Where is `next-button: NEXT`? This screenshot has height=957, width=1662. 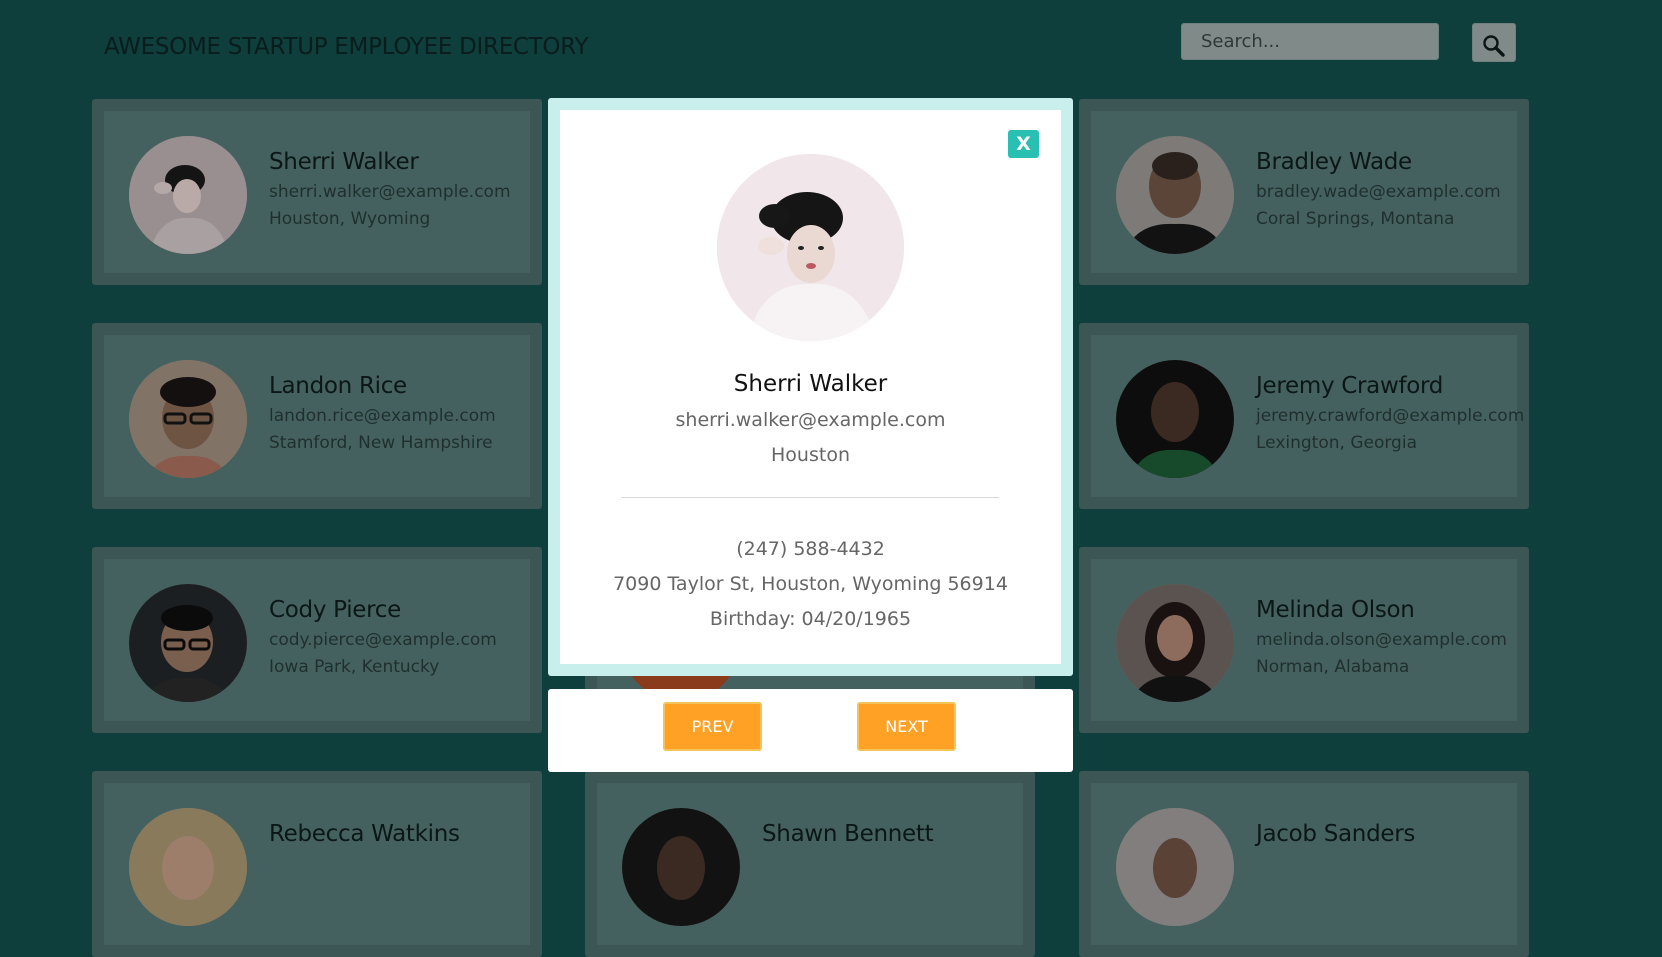
next-button: NEXT is located at coordinates (906, 726).